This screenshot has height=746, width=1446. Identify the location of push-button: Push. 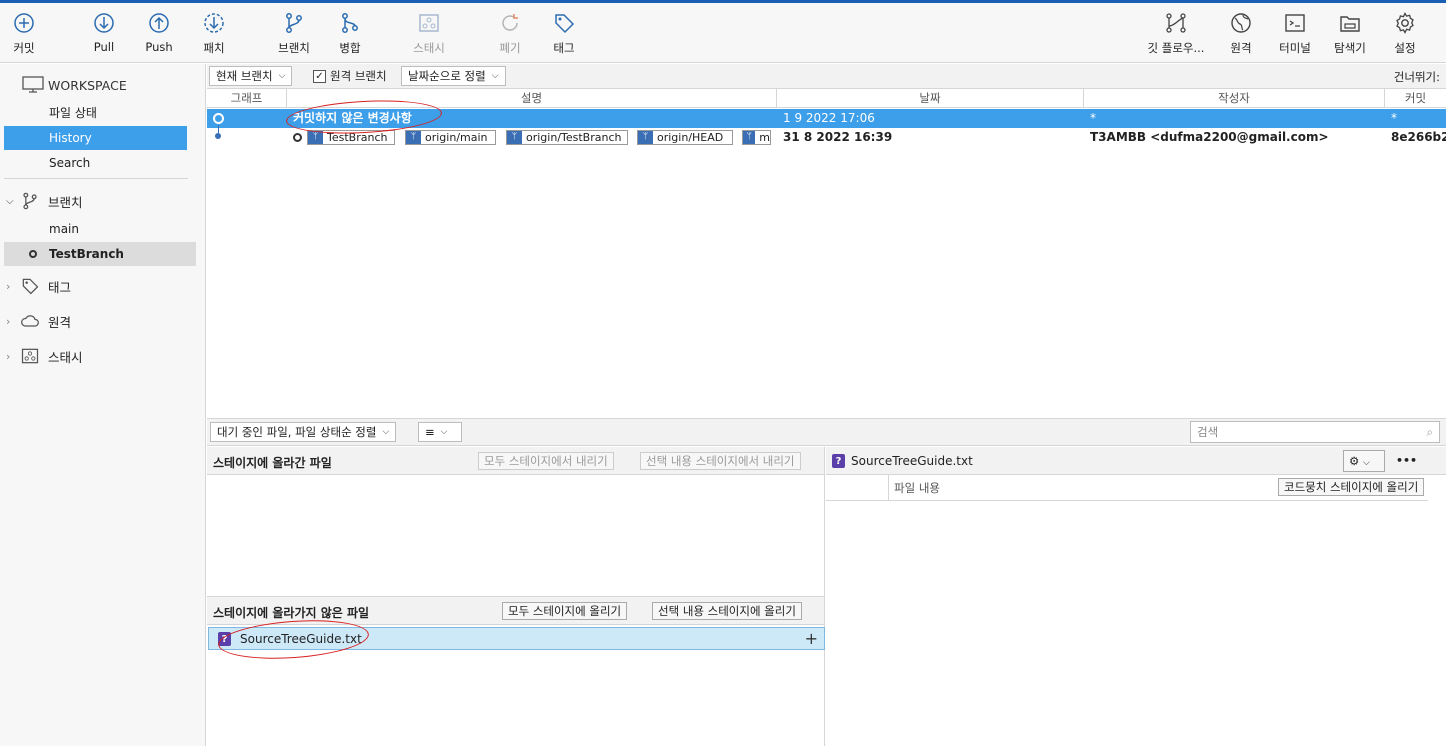
(159, 33).